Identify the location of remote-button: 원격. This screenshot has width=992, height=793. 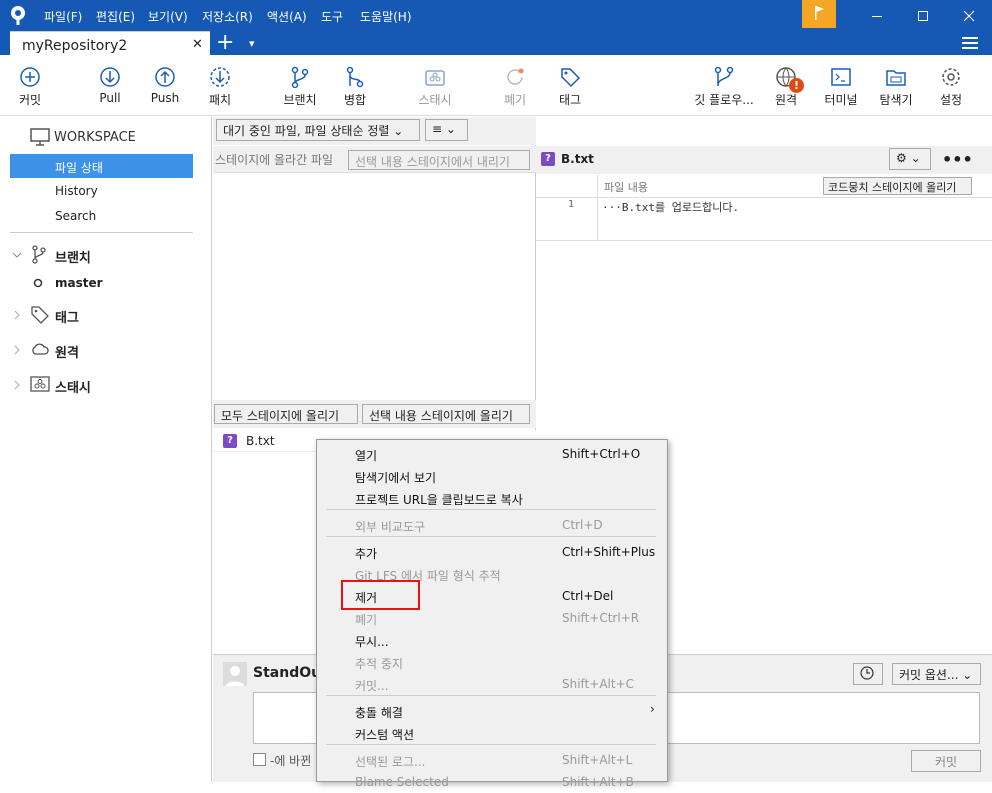
(786, 86).